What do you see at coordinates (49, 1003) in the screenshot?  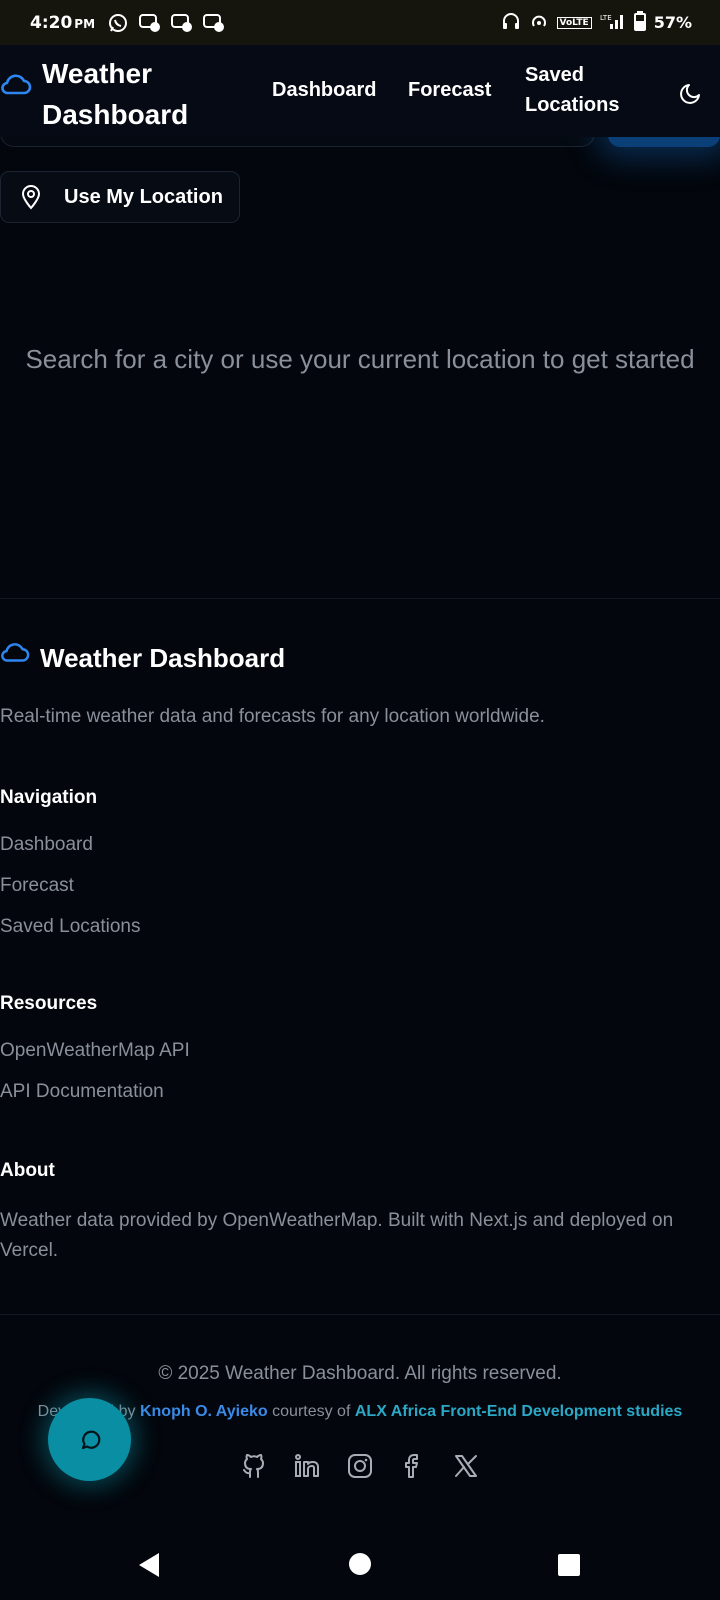 I see `resources-heading: Resources` at bounding box center [49, 1003].